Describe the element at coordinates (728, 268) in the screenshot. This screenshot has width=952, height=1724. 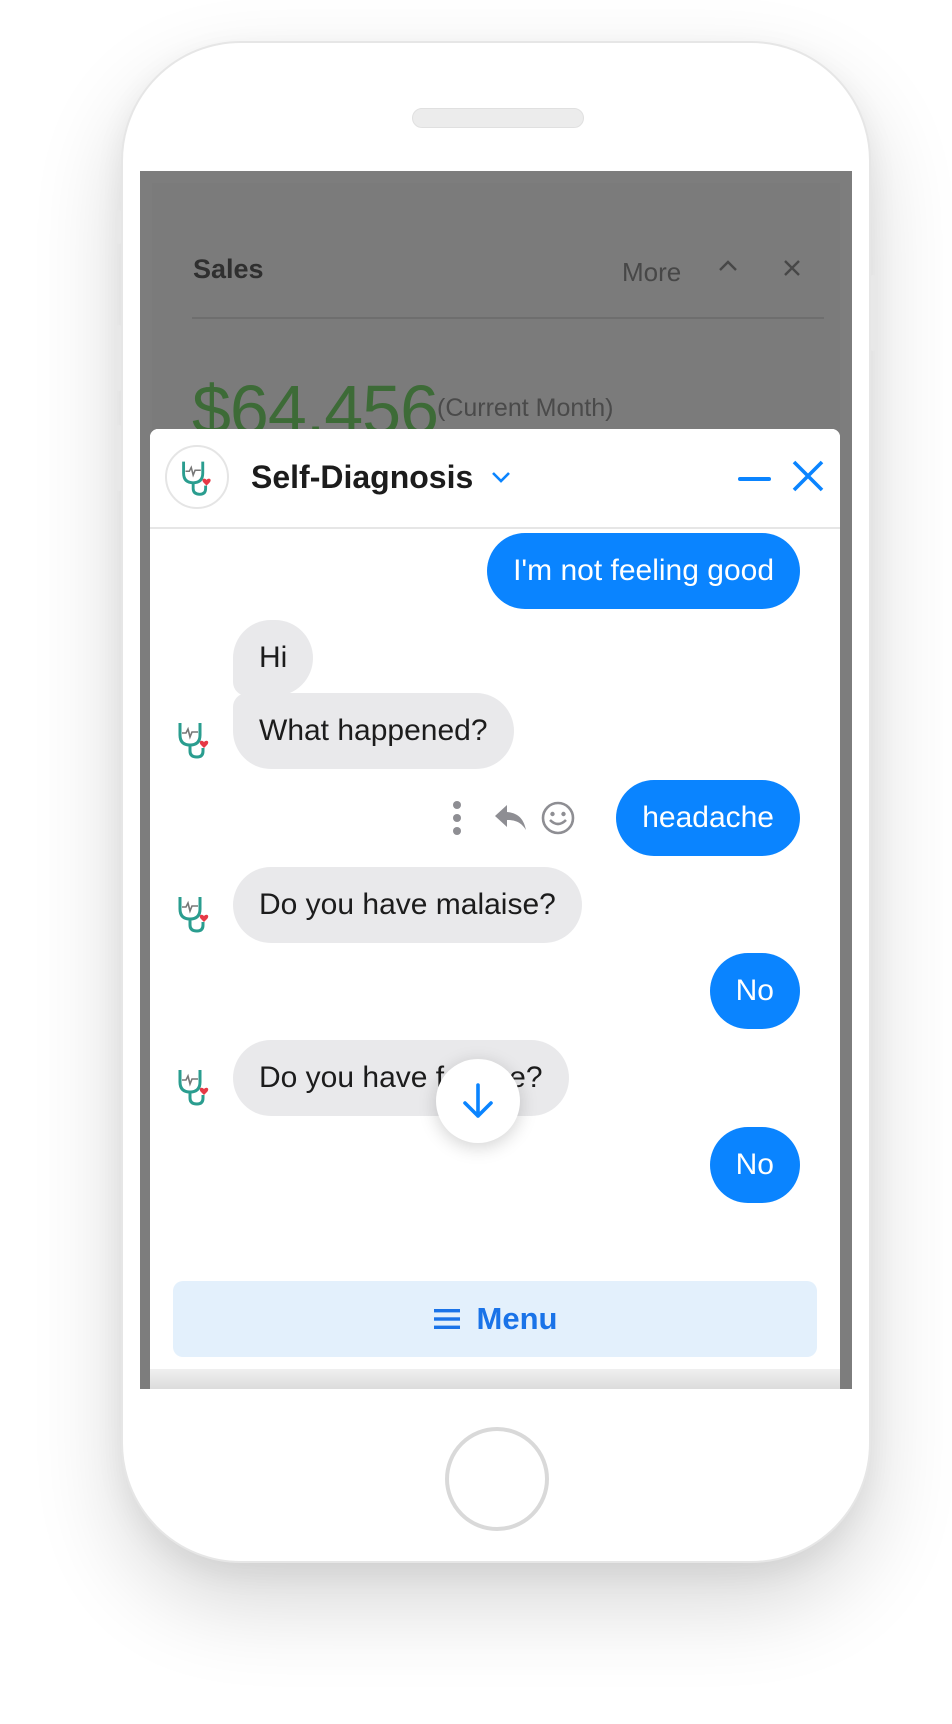
I see `collapse-icon` at that location.